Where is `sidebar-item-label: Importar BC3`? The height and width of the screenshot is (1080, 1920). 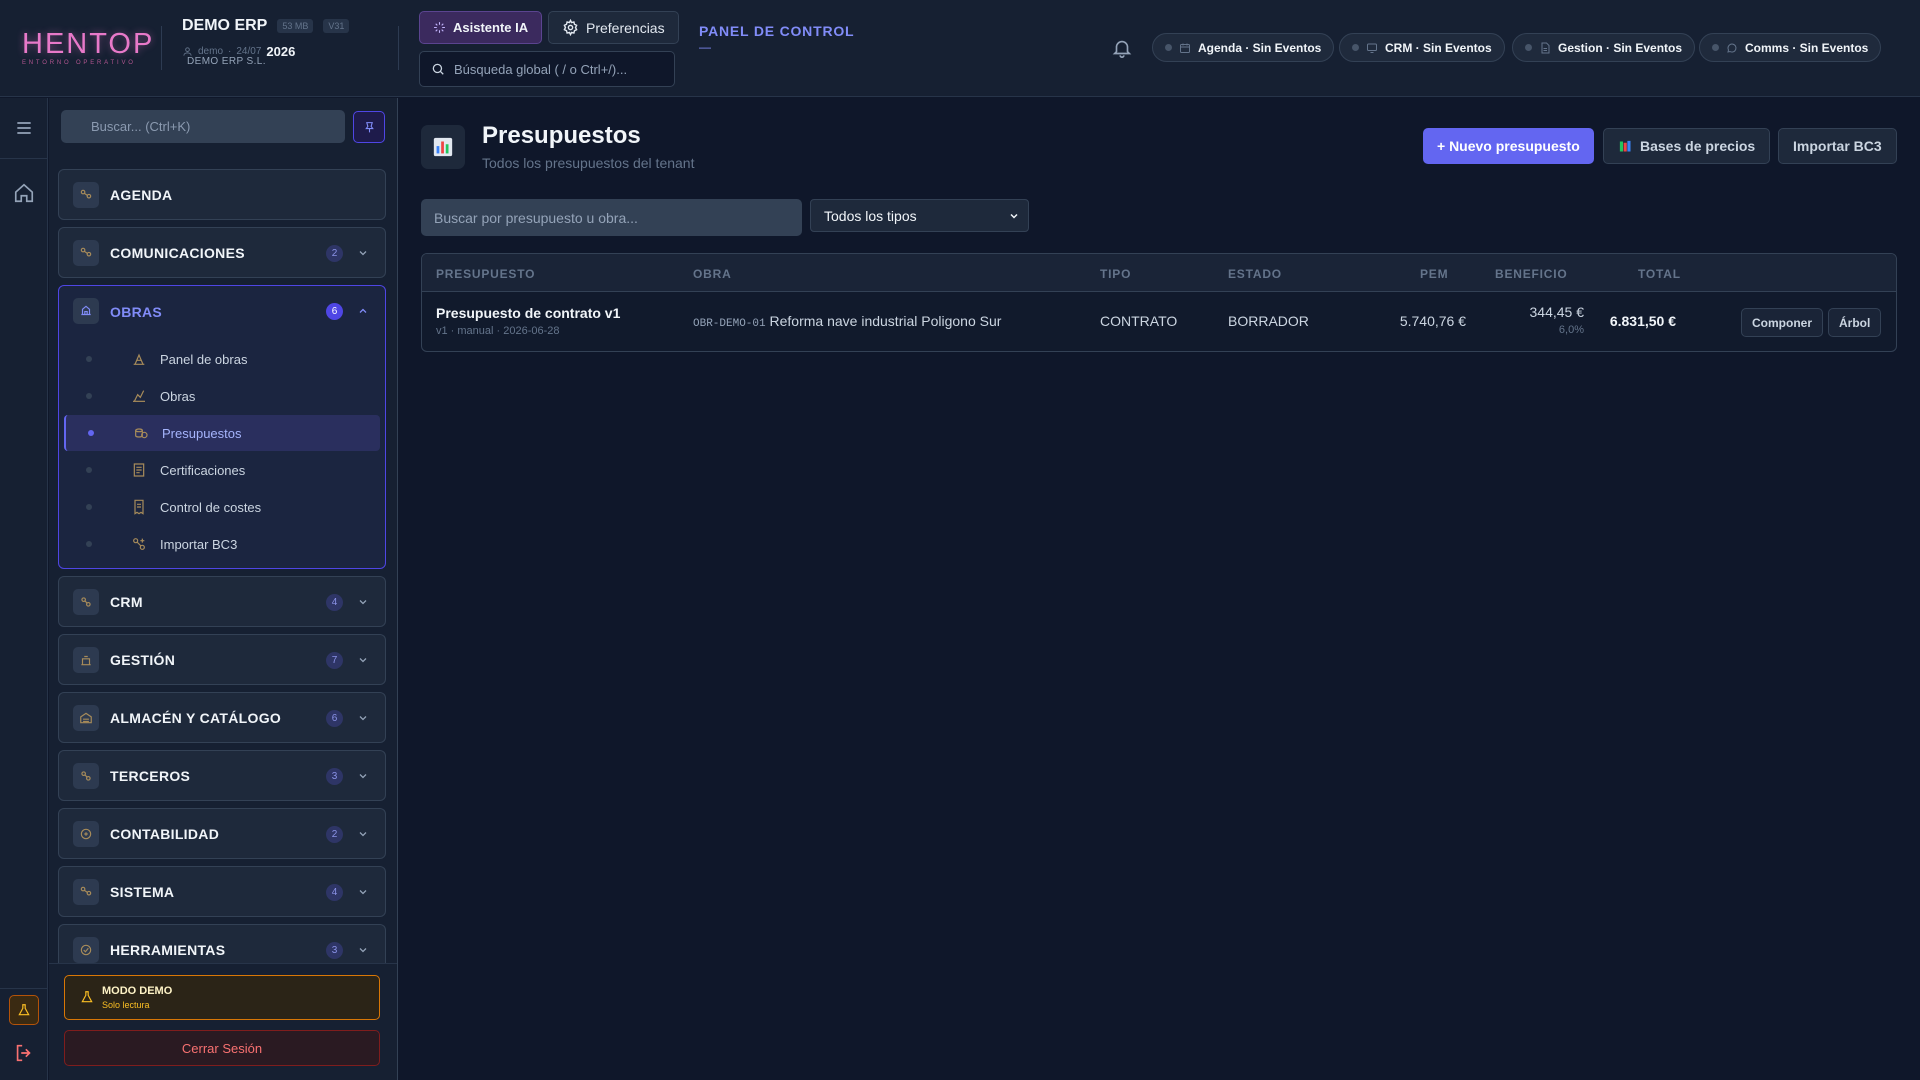 sidebar-item-label: Importar BC3 is located at coordinates (199, 544).